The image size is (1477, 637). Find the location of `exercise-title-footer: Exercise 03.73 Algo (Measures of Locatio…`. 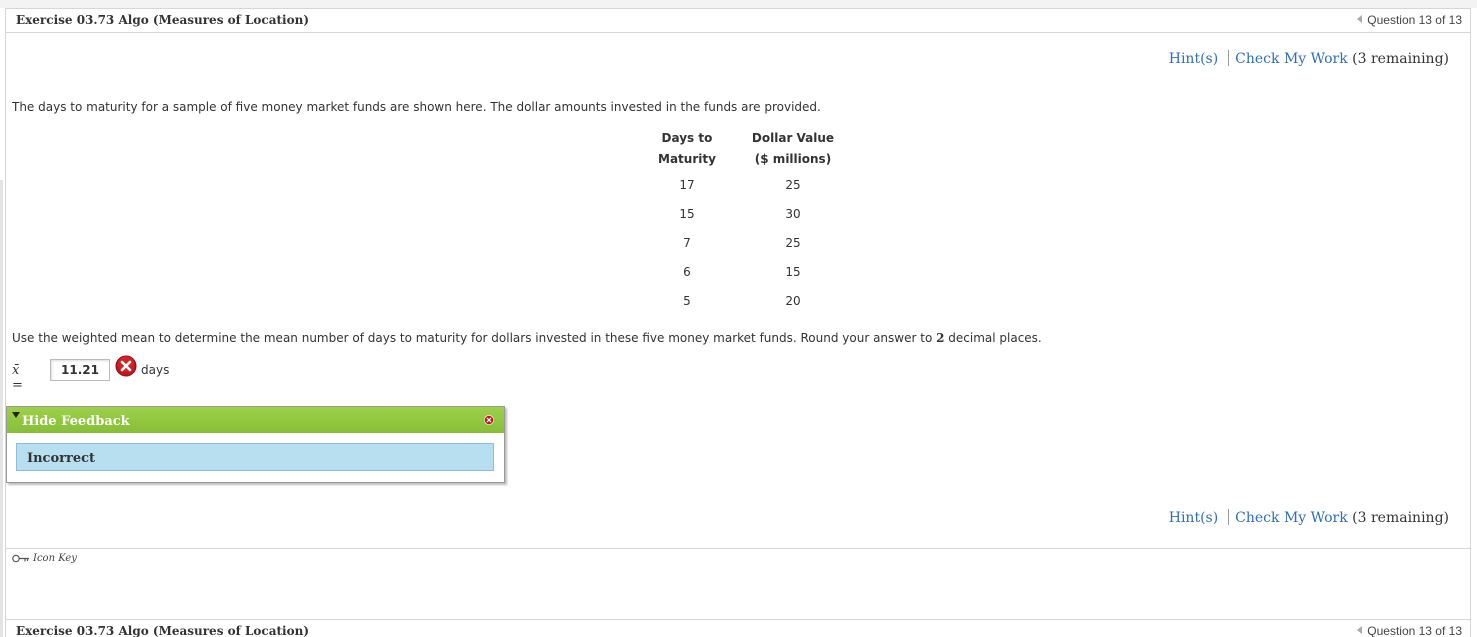

exercise-title-footer: Exercise 03.73 Algo (Measures of Locatio… is located at coordinates (163, 630).